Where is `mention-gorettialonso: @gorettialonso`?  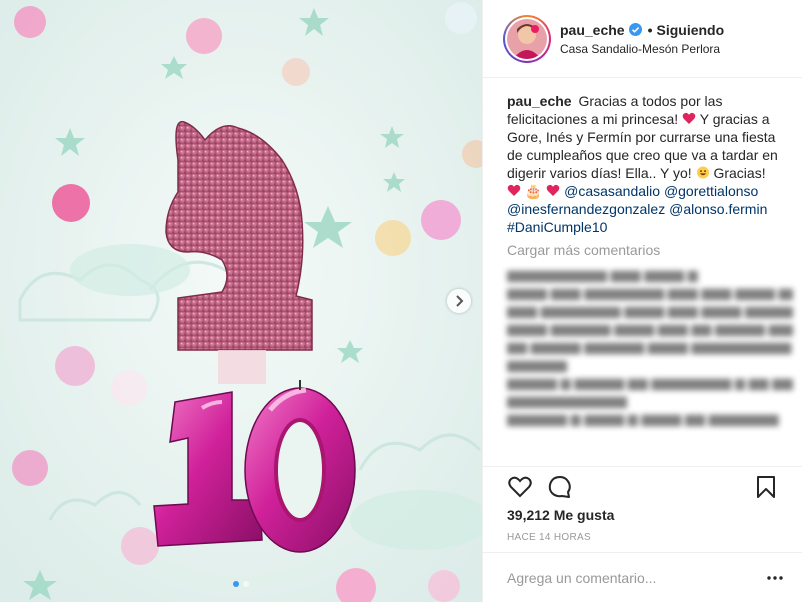 mention-gorettialonso: @gorettialonso is located at coordinates (711, 191).